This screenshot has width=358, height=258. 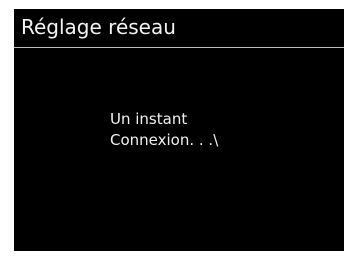 What do you see at coordinates (179, 47) in the screenshot?
I see `title-divider` at bounding box center [179, 47].